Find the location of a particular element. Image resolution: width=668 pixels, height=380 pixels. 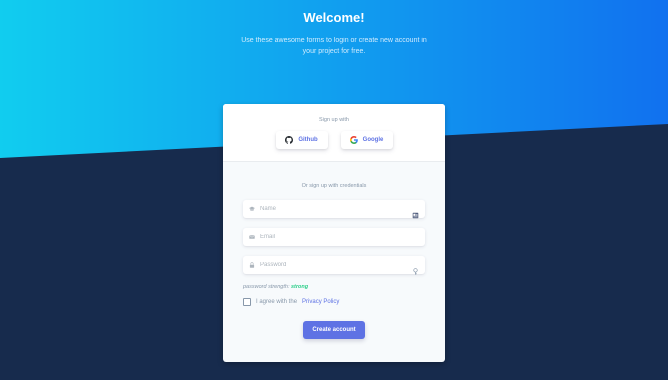

email-field is located at coordinates (334, 237).